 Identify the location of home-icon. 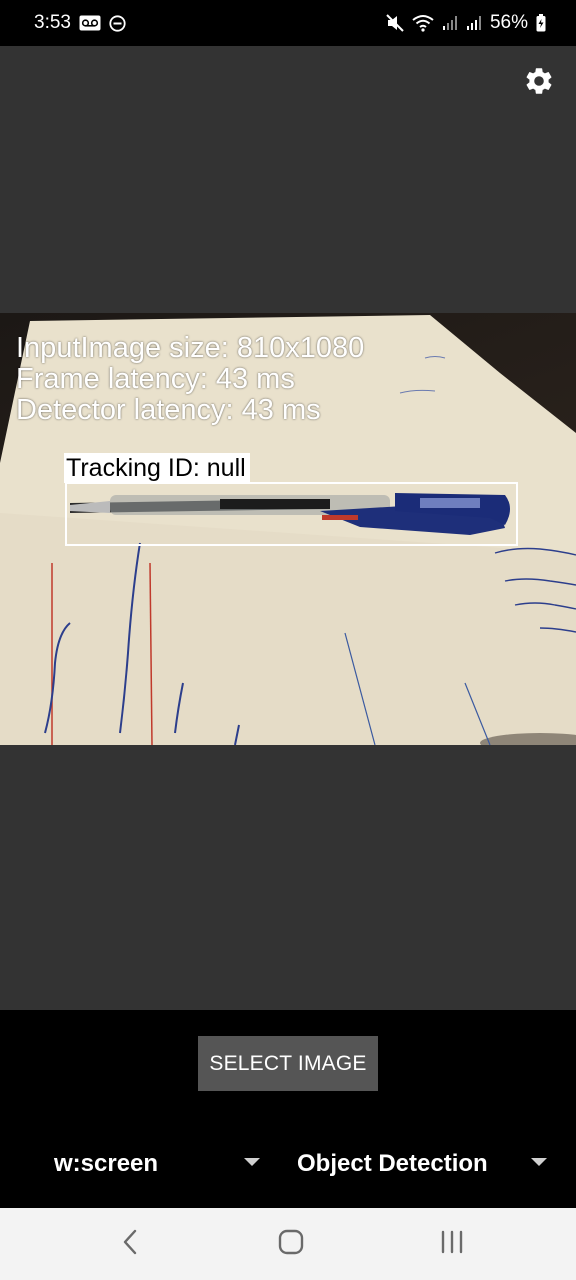
(291, 1244).